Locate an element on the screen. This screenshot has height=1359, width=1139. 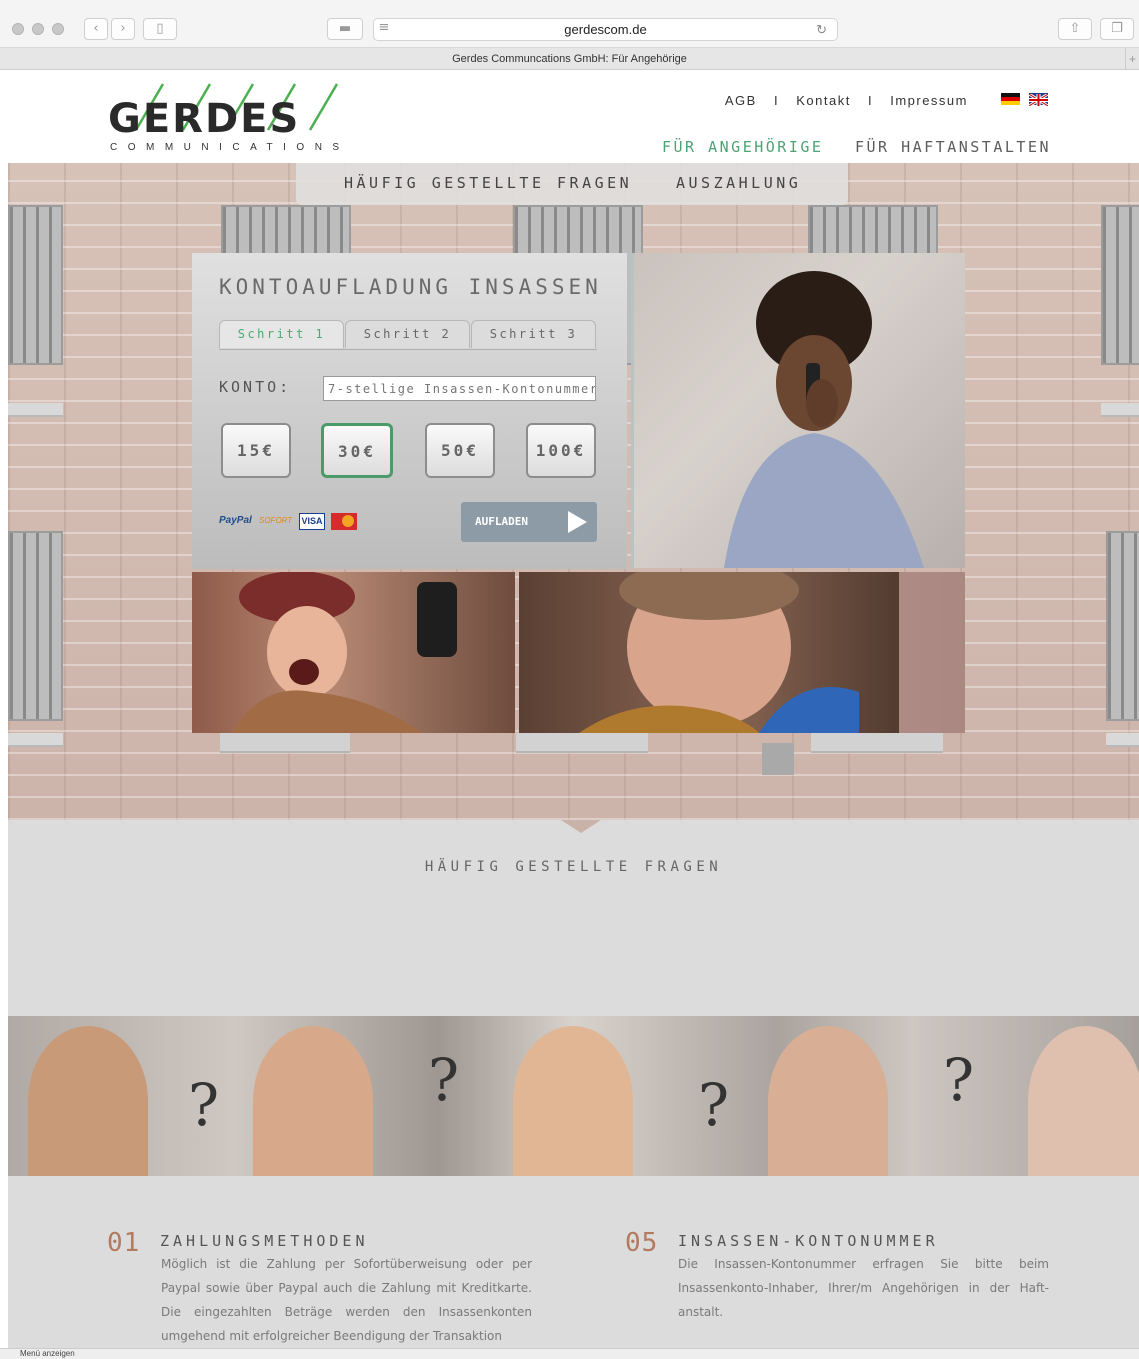
gerdes-logo: GERDES COMMUNICATIONS is located at coordinates (228, 118).